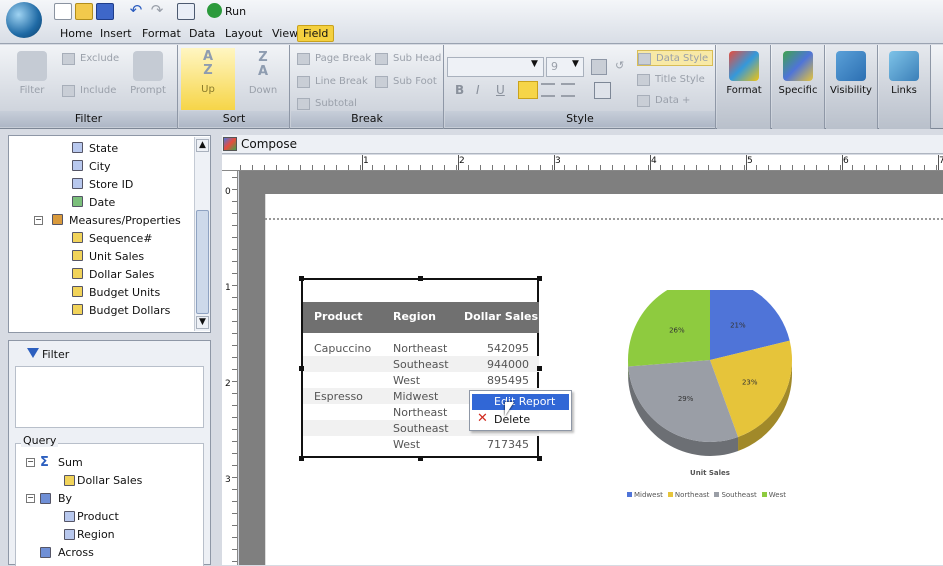 This screenshot has height=566, width=943. I want to click on field-tree-scrollbar: ▲ ▼, so click(202, 234).